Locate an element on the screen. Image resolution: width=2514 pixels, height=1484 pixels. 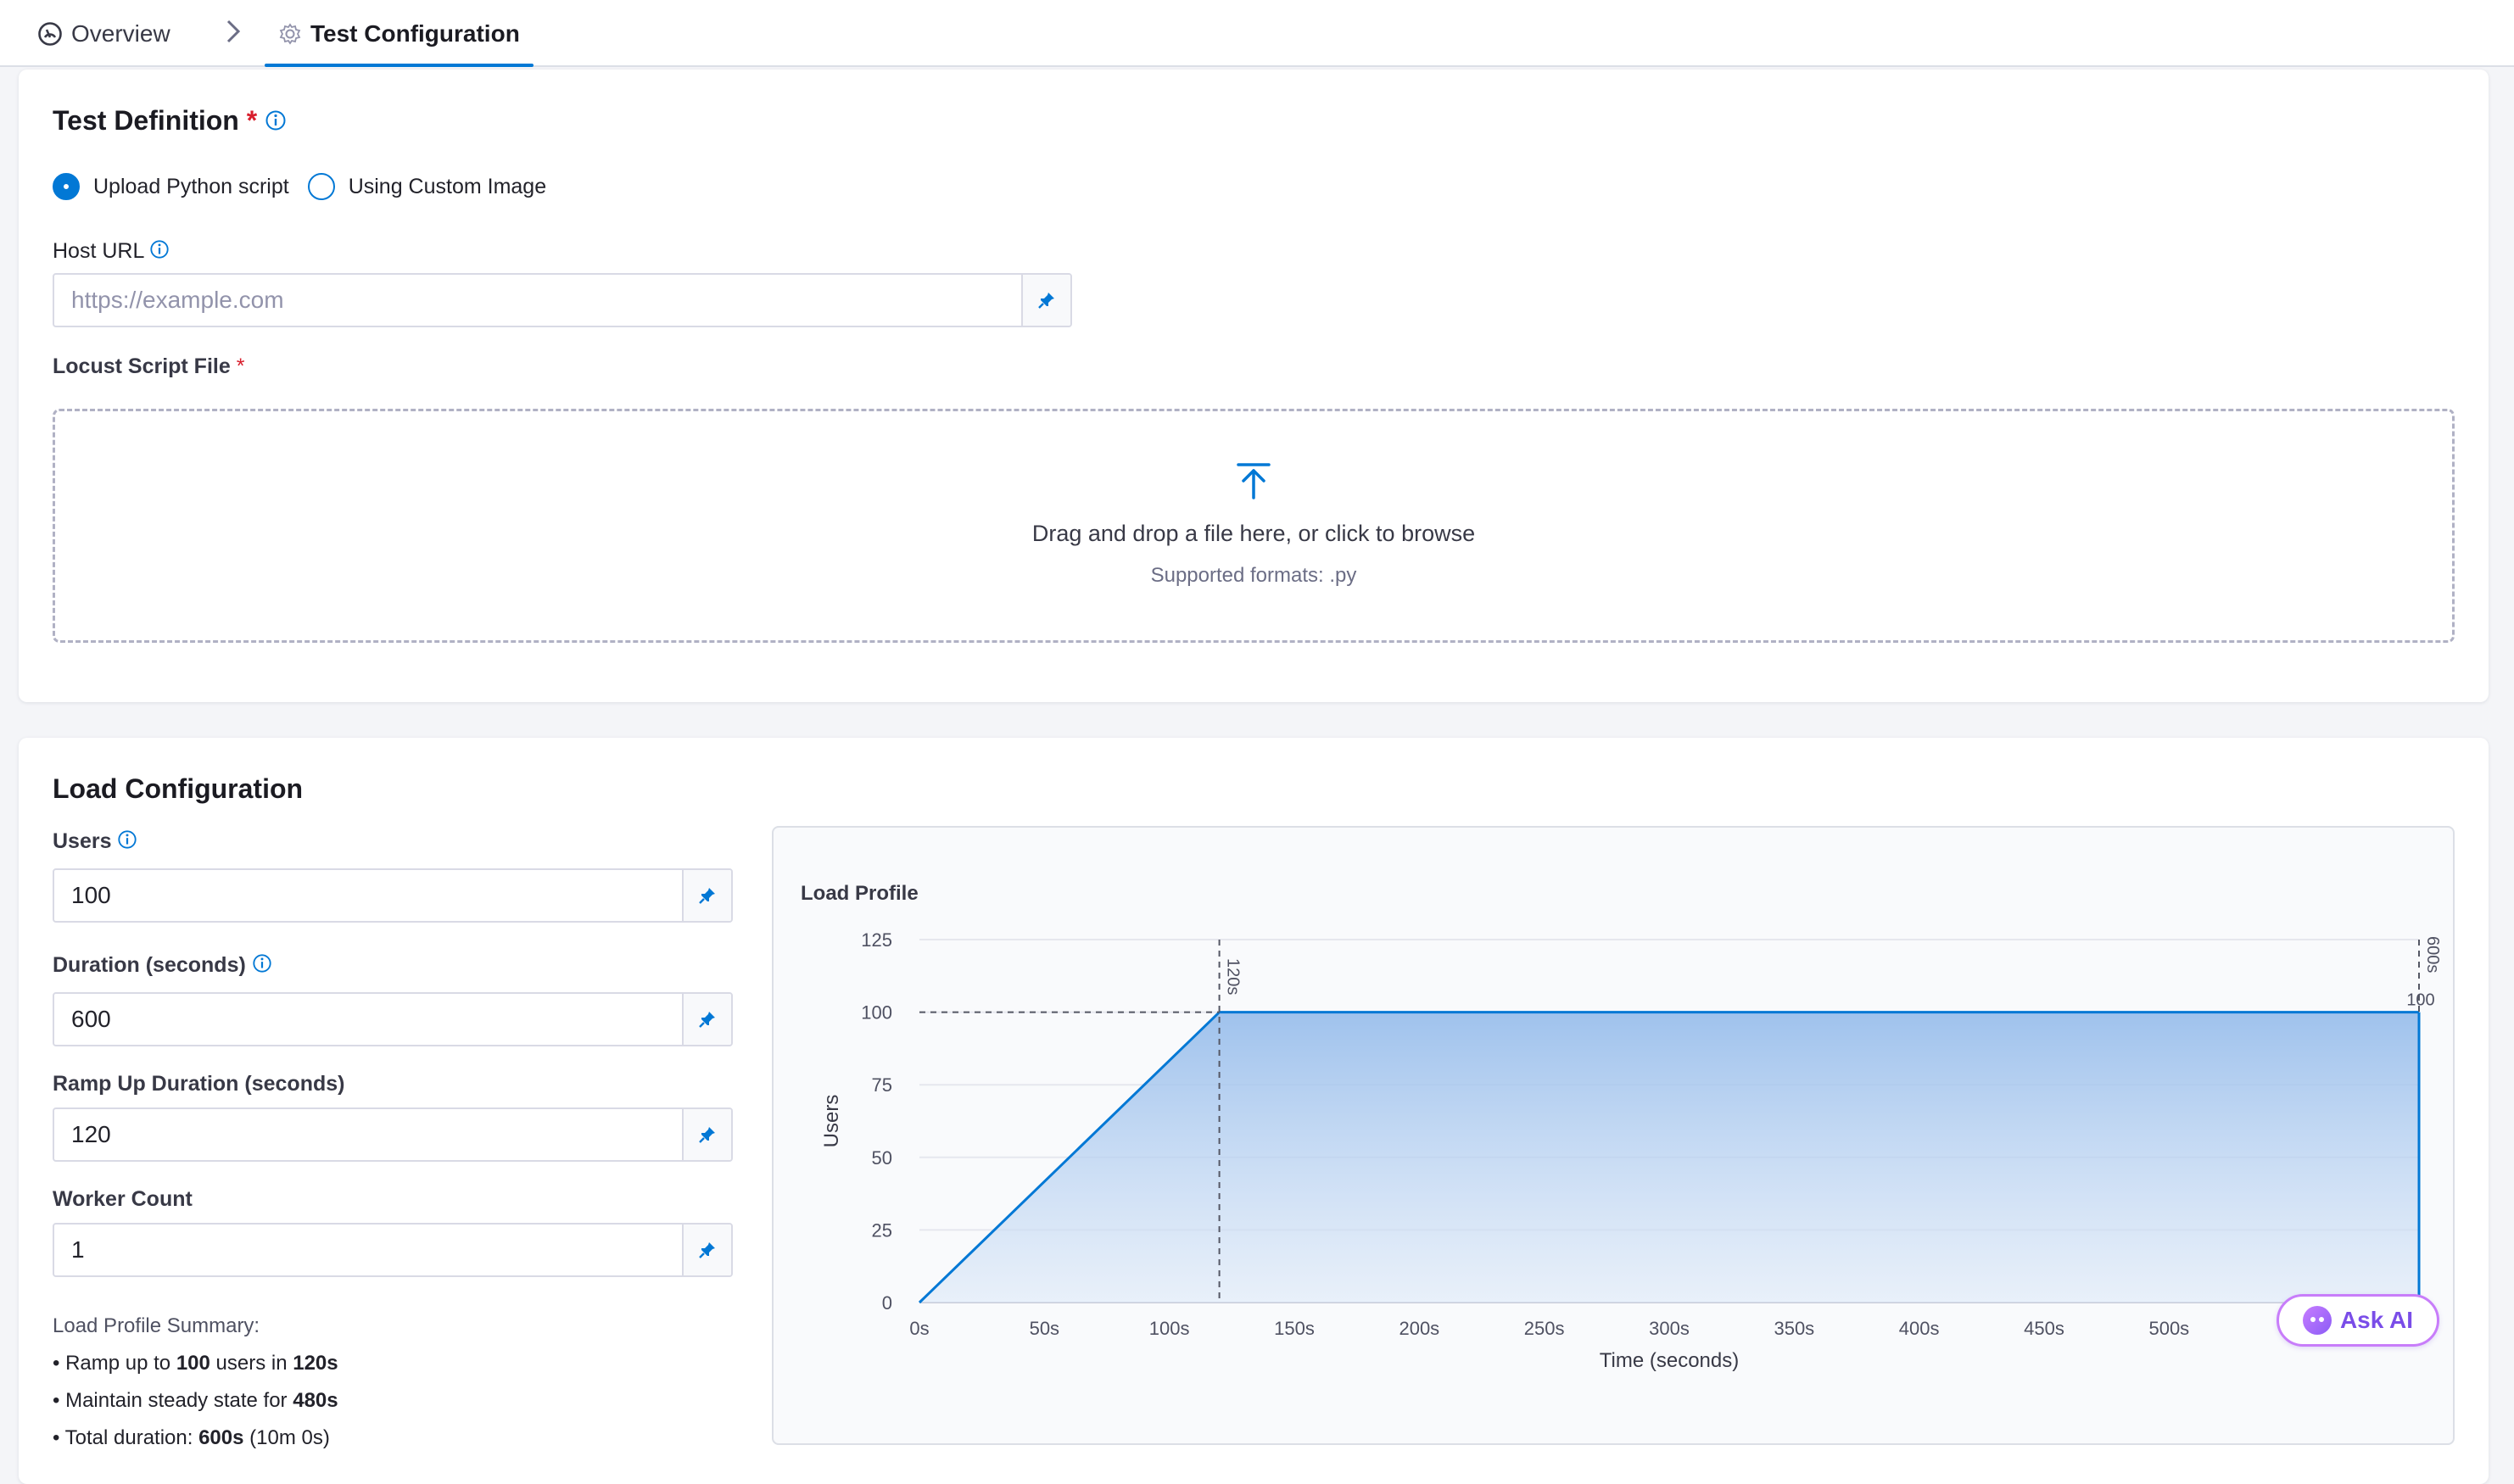
ai-bot-icon is located at coordinates (2317, 1320).